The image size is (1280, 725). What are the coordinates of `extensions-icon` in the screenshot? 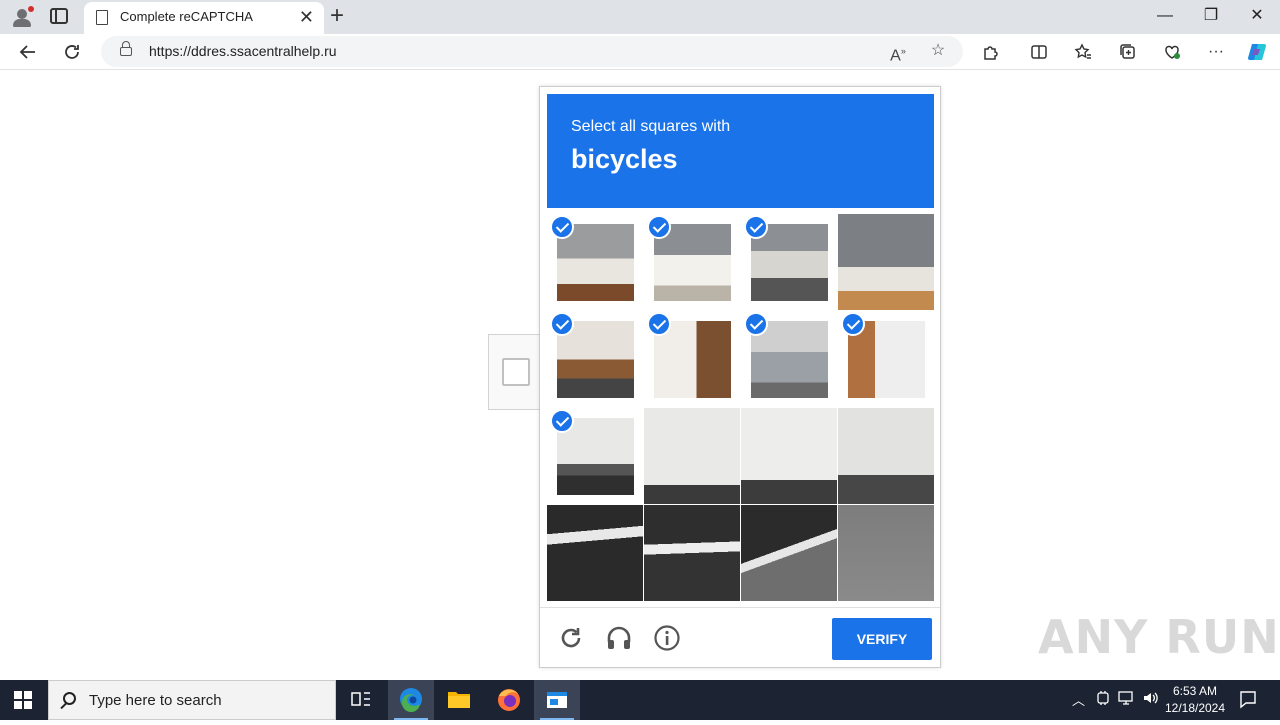 It's located at (991, 52).